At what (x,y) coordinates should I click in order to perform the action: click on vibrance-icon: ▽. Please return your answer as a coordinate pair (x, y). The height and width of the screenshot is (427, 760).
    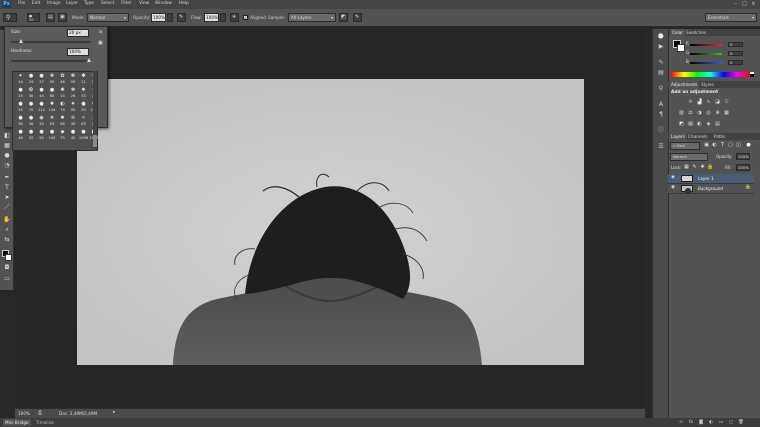
    Looking at the image, I should click on (726, 102).